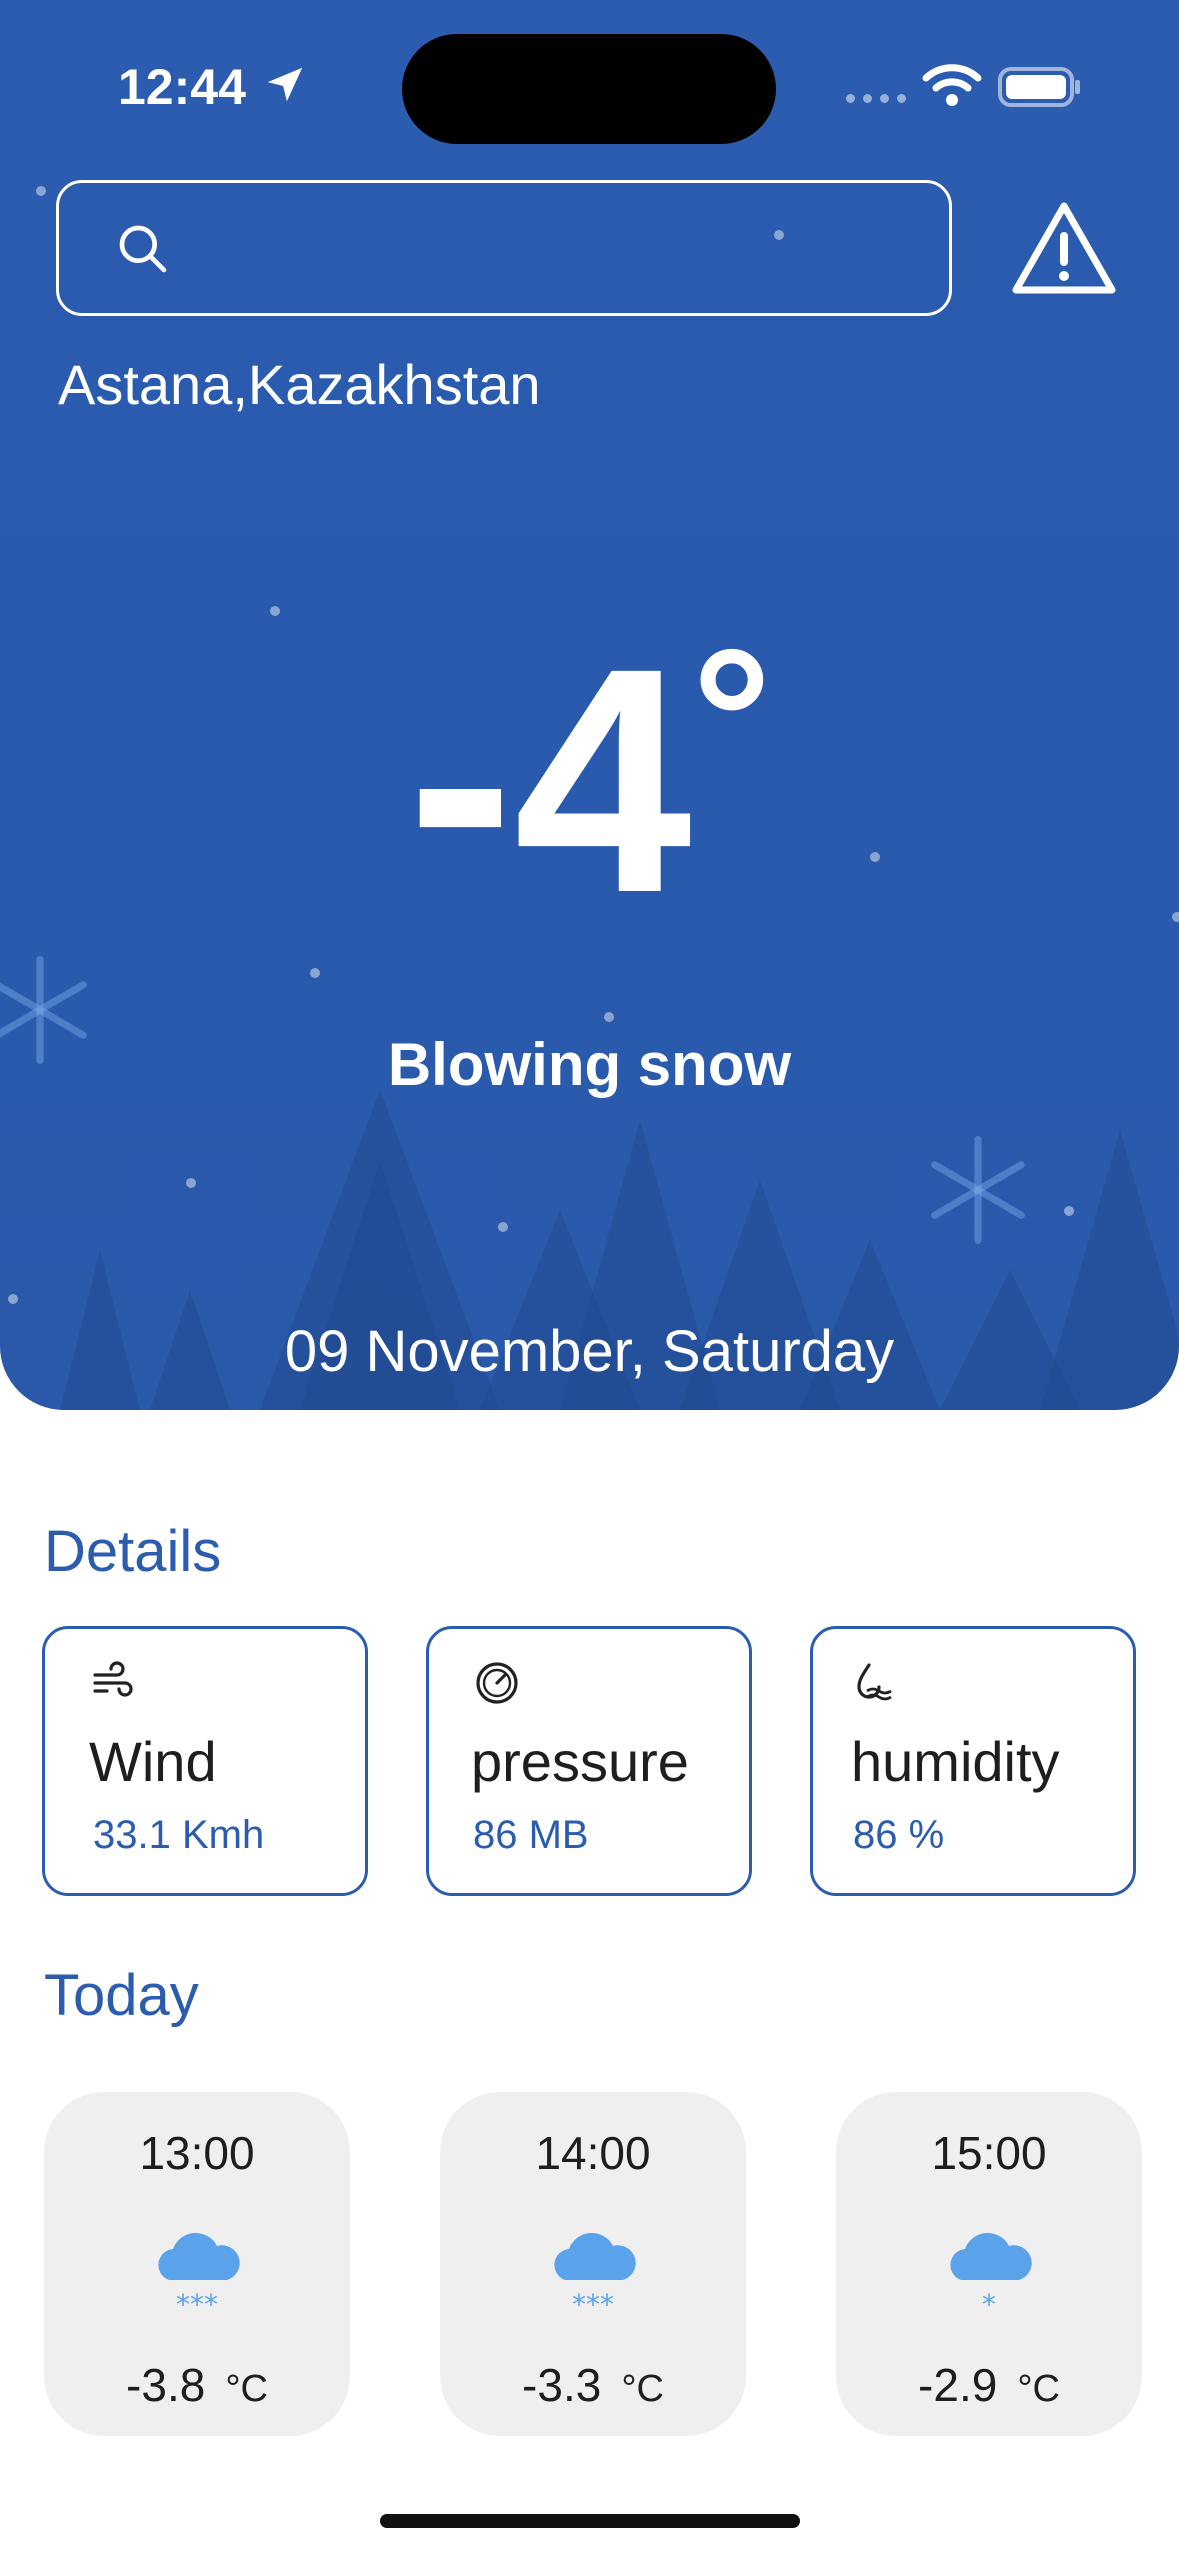 Image resolution: width=1179 pixels, height=2556 pixels. Describe the element at coordinates (299, 384) in the screenshot. I see `location-name: Astana,Kazakhstan` at that location.